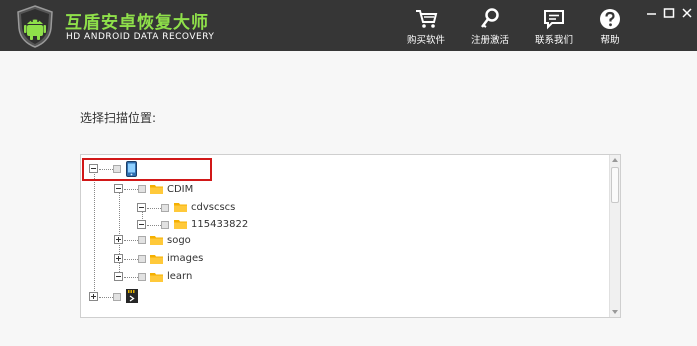 The height and width of the screenshot is (346, 697). Describe the element at coordinates (180, 189) in the screenshot. I see `tree-node-label: CDIM` at that location.